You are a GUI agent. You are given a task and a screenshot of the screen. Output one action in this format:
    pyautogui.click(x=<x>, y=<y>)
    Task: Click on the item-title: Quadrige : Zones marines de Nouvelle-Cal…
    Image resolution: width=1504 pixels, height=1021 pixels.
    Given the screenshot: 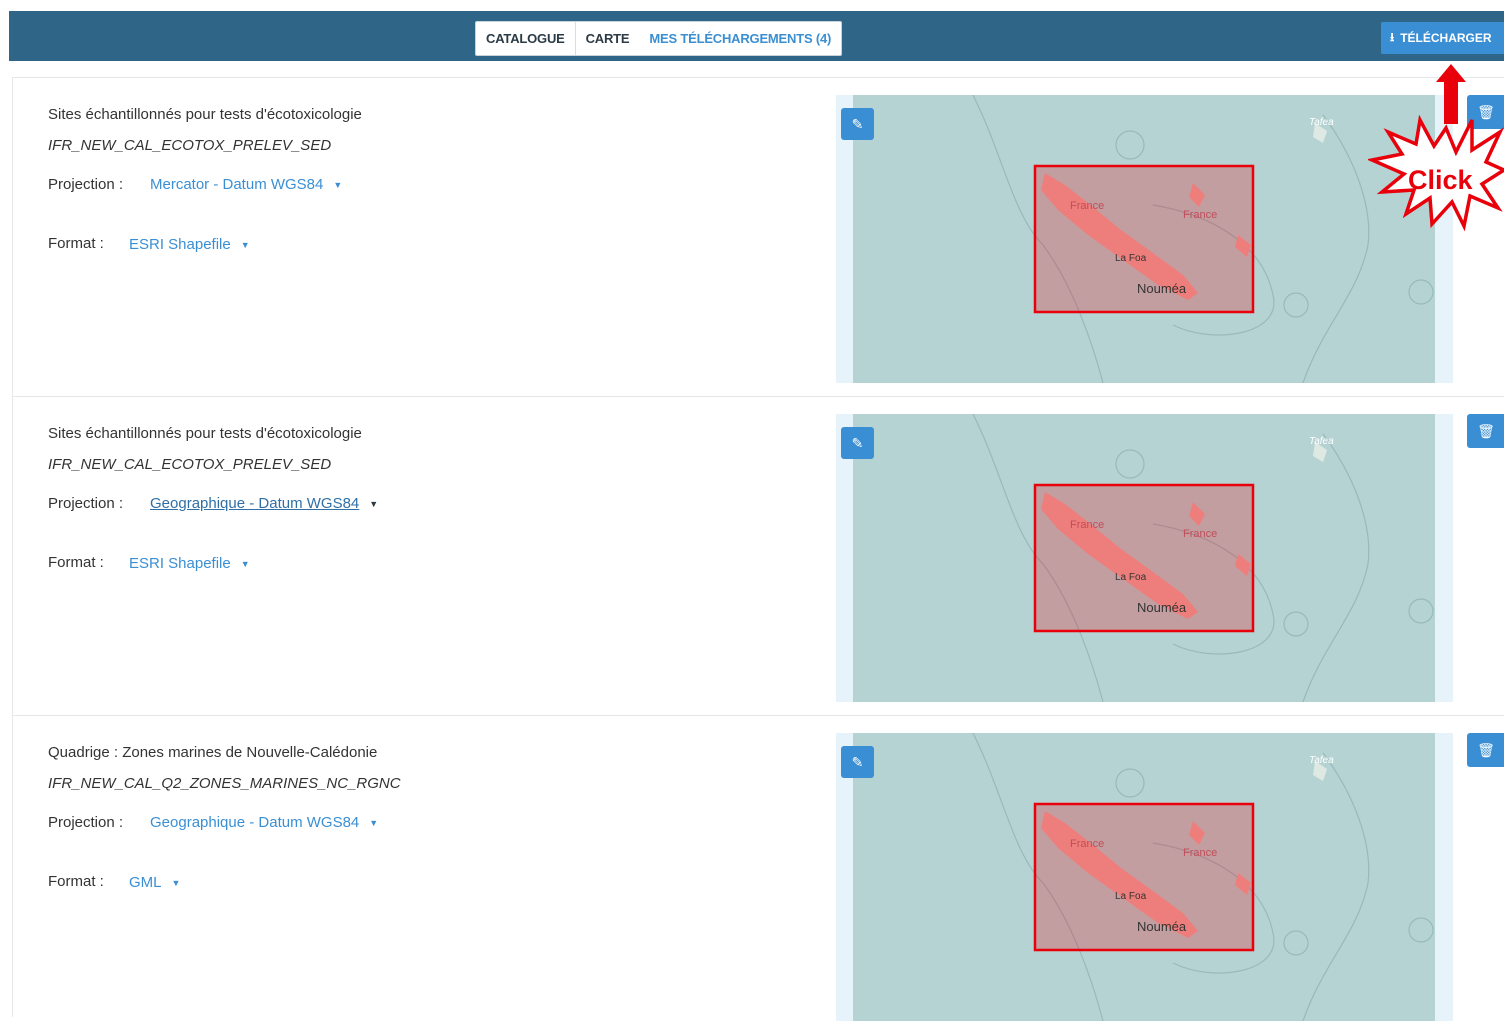 What is the action you would take?
    pyautogui.click(x=213, y=752)
    